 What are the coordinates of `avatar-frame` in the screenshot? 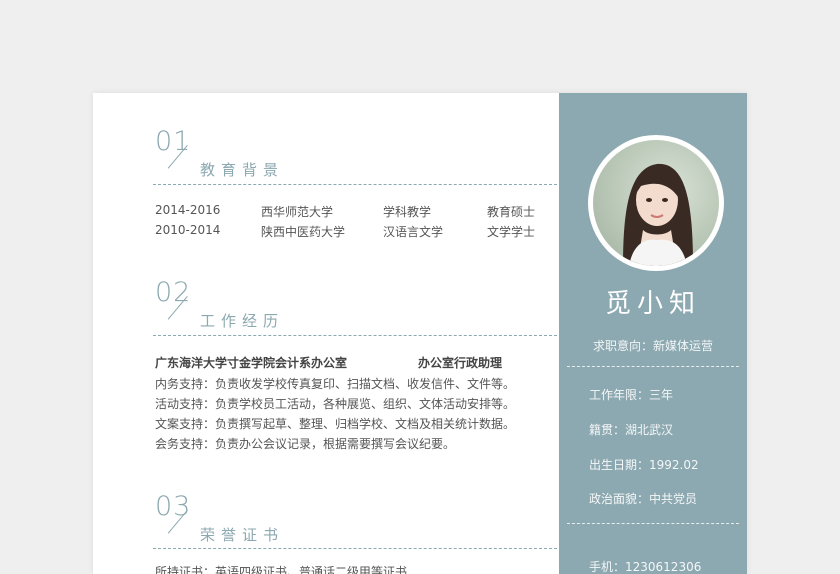 It's located at (656, 203).